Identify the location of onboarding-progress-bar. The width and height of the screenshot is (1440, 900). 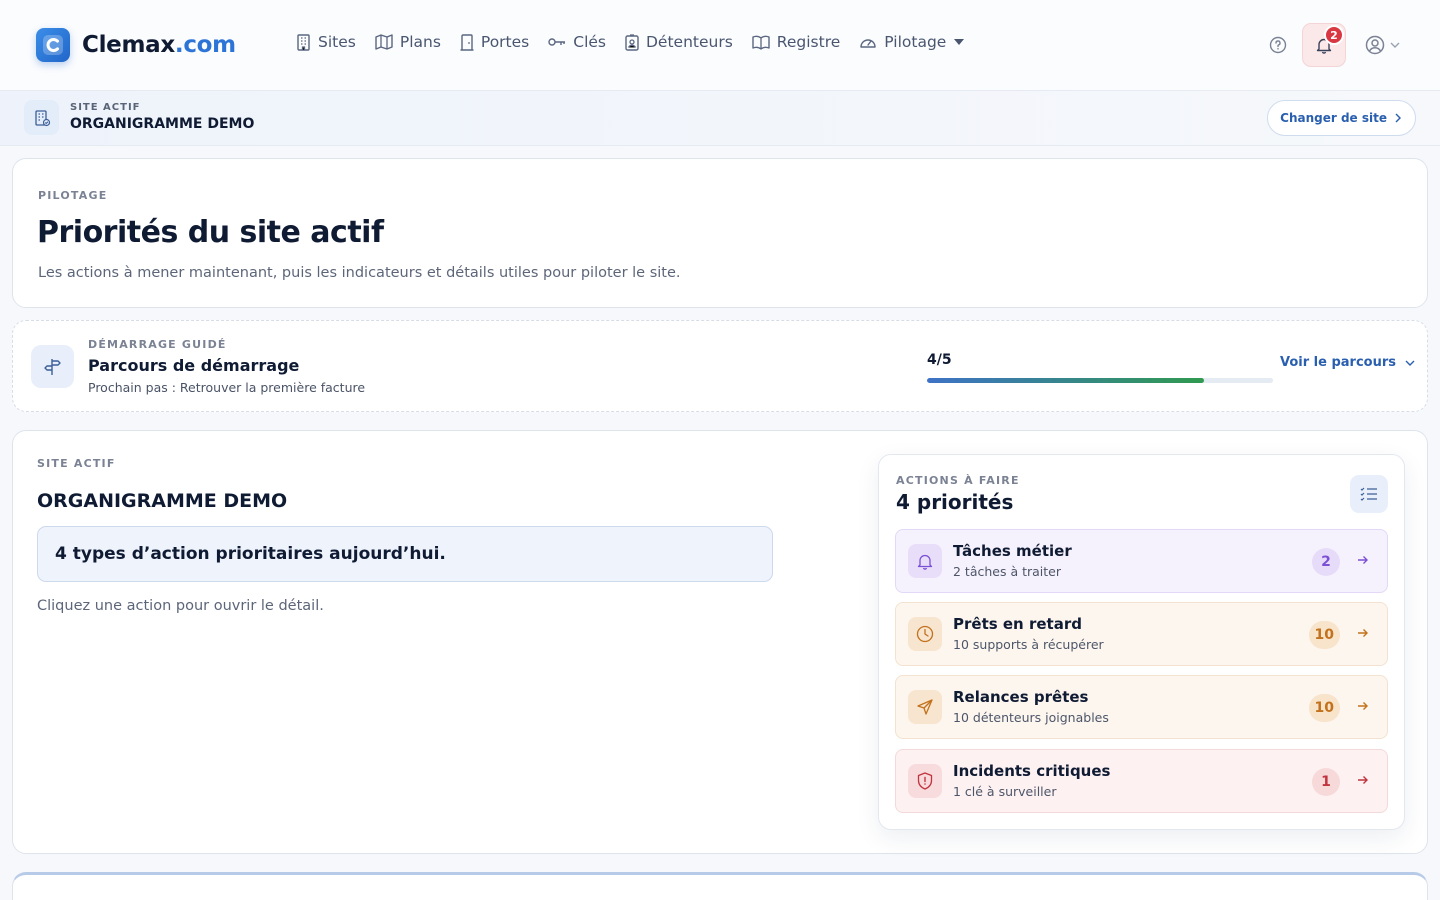
(1100, 380).